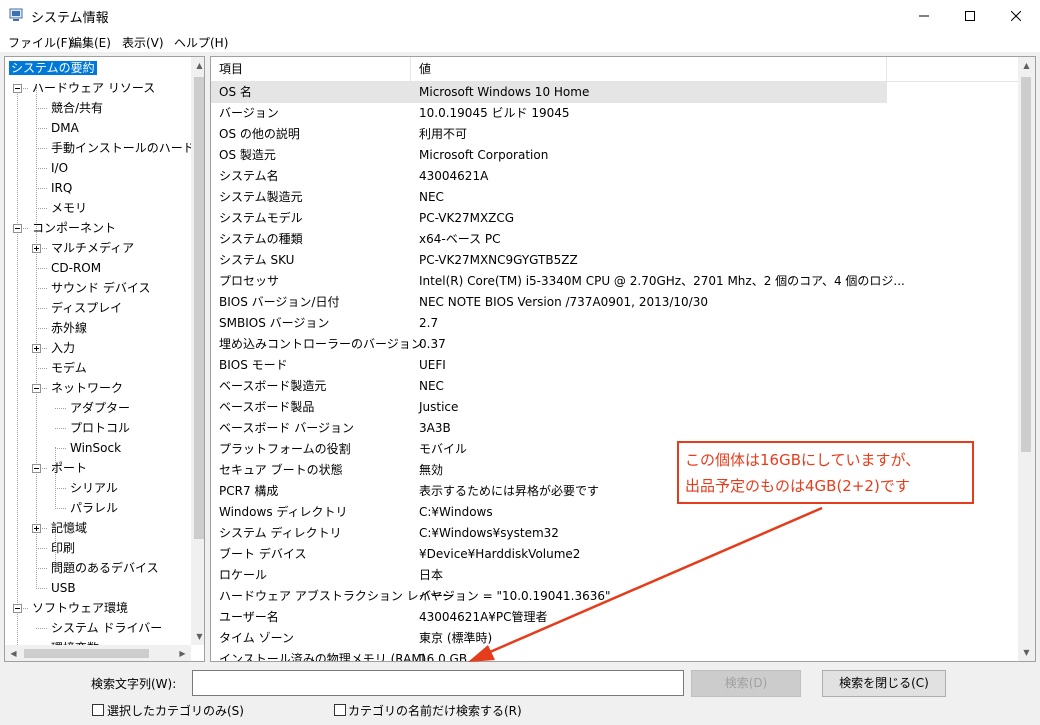 This screenshot has height=725, width=1040. What do you see at coordinates (69, 368) in the screenshot?
I see `tree-item: モデム` at bounding box center [69, 368].